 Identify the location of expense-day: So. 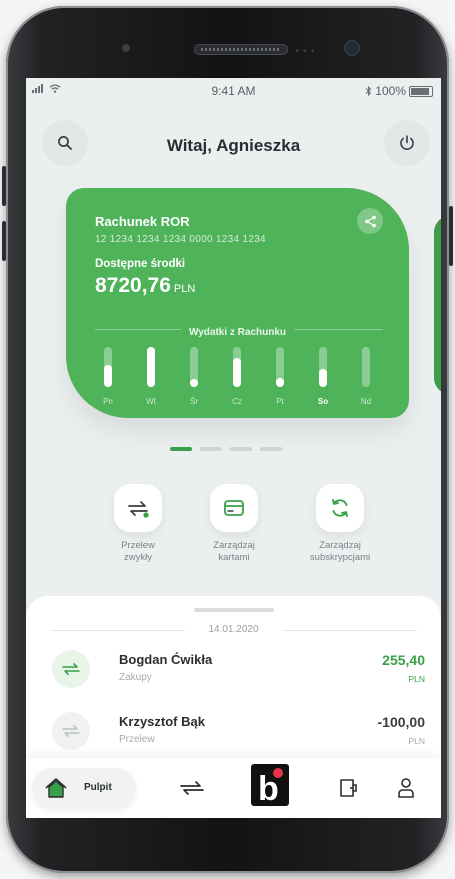
(323, 376).